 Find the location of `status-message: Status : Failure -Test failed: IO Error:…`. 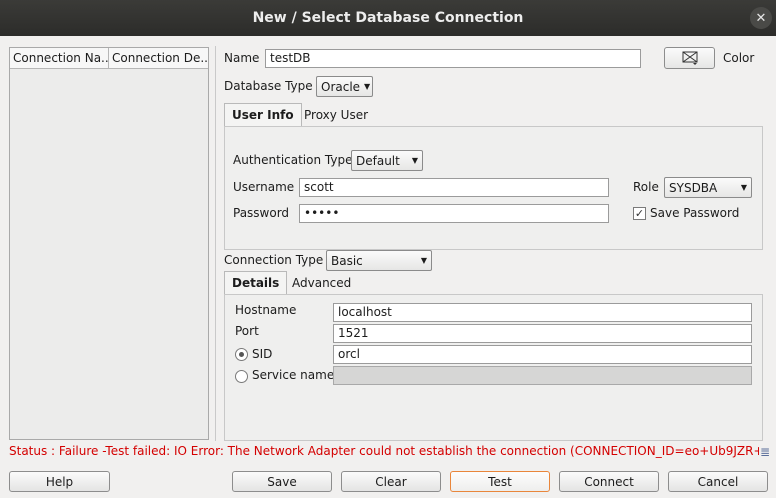

status-message: Status : Failure -Test failed: IO Error:… is located at coordinates (384, 451).